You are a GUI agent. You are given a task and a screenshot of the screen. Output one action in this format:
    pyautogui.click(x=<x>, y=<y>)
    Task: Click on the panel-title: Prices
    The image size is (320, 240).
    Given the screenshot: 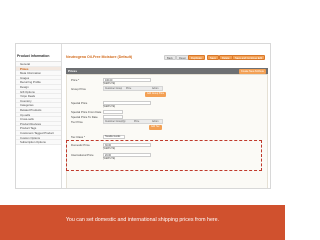 What is the action you would take?
    pyautogui.click(x=73, y=70)
    